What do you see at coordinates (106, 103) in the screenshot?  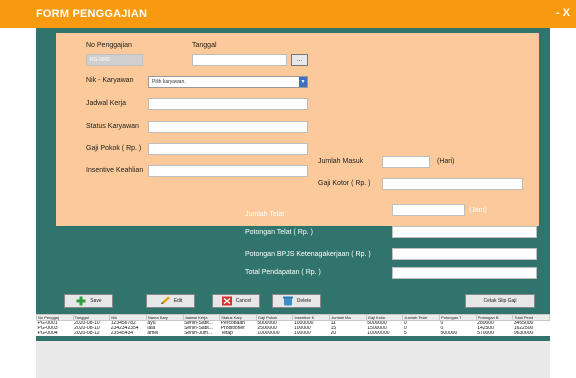 I see `jadwal-label: Jadwal Kerja` at bounding box center [106, 103].